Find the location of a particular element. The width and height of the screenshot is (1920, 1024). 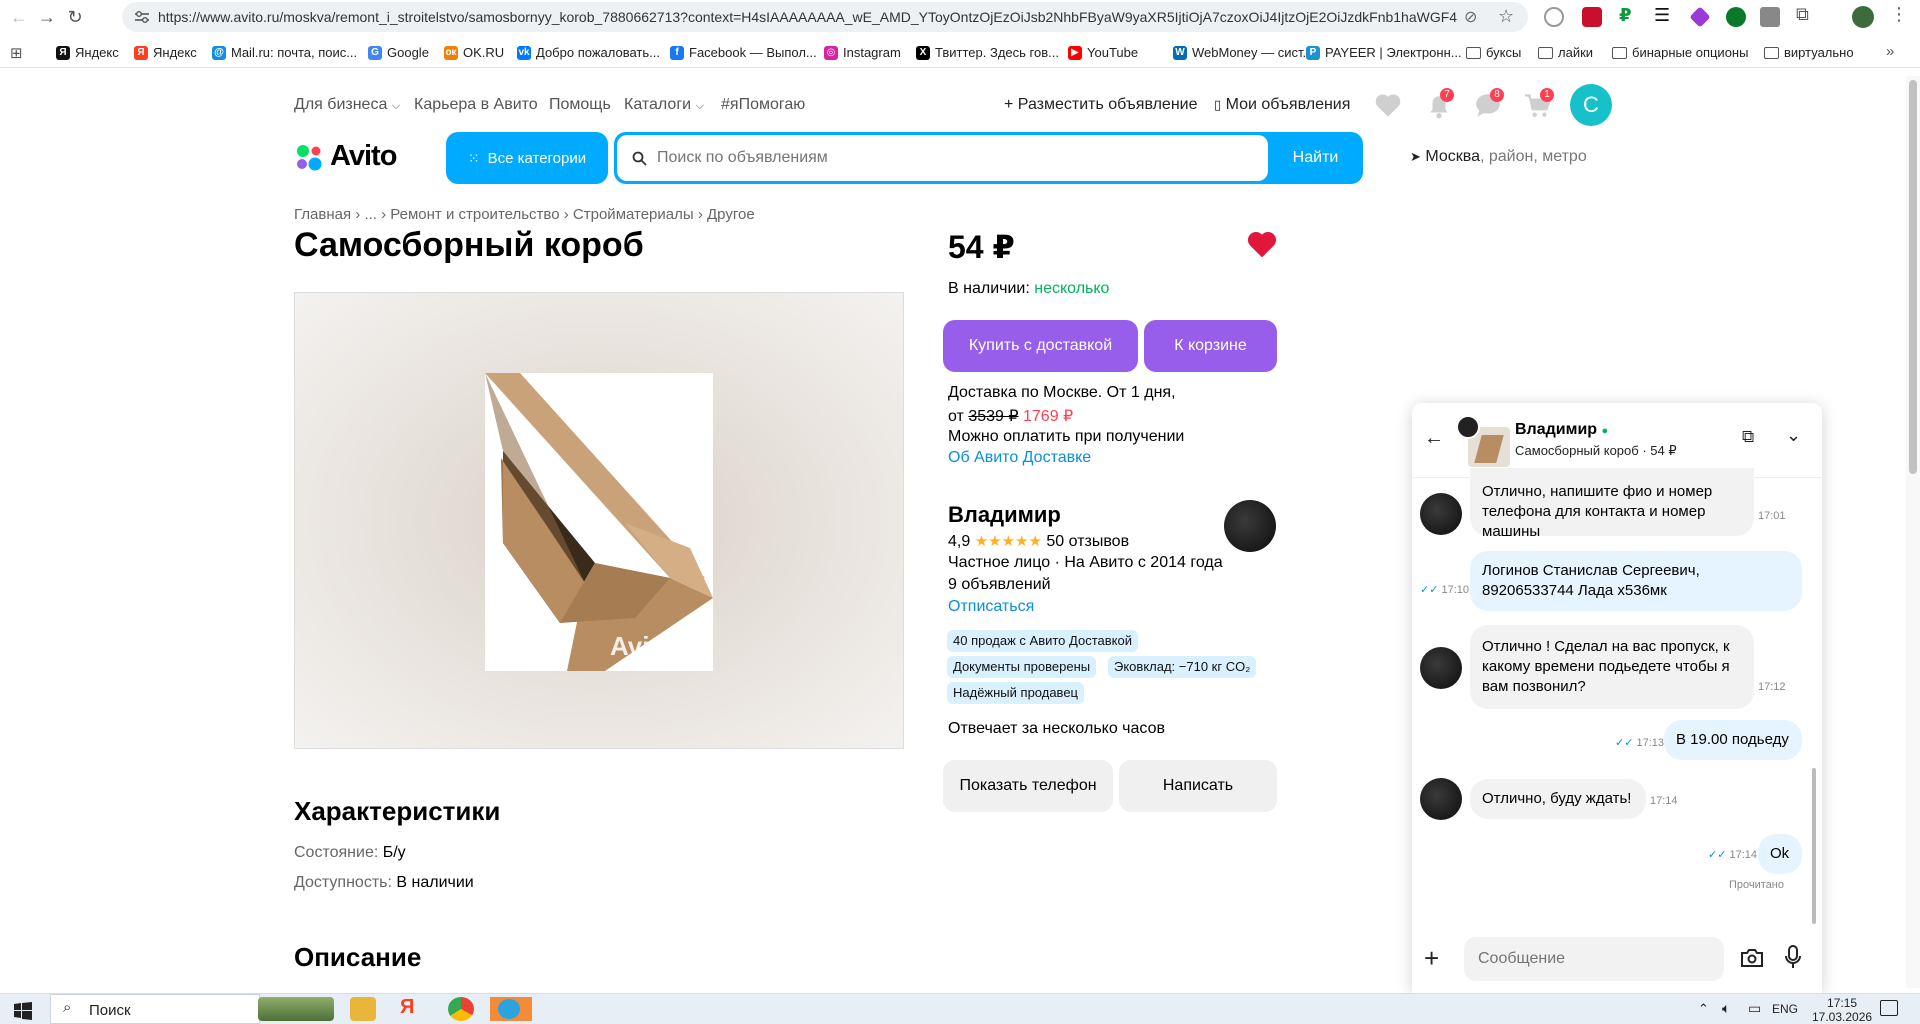

extension-globe-icon is located at coordinates (1554, 17).